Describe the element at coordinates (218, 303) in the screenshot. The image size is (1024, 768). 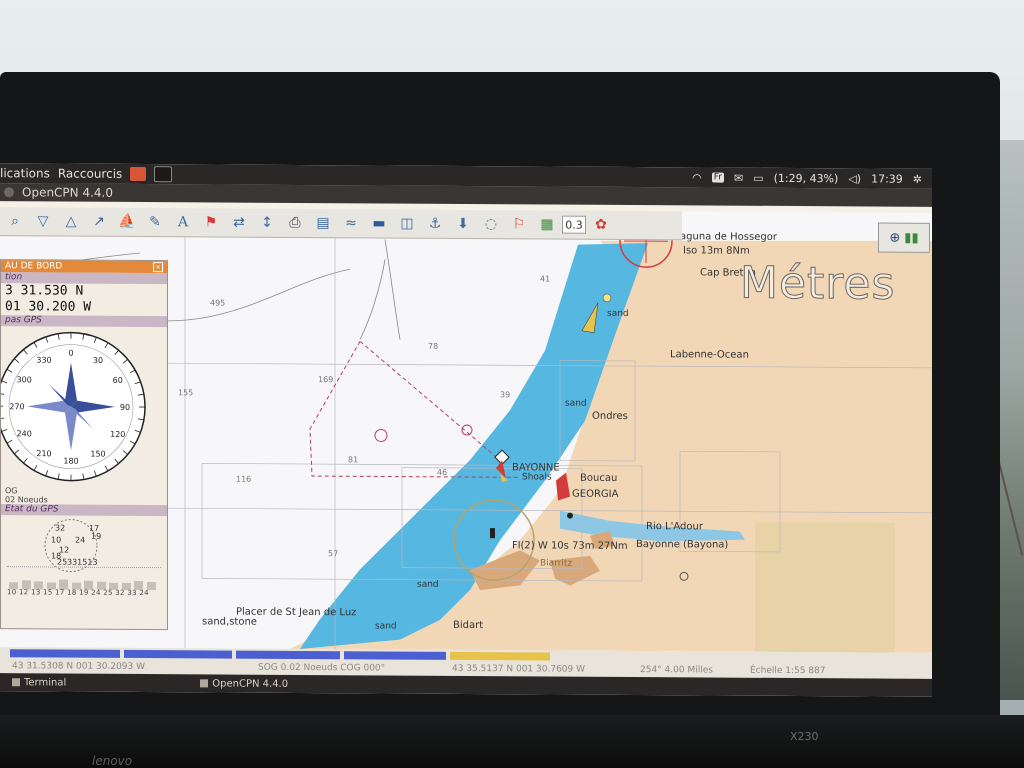
I see `depth-sounding: 495` at that location.